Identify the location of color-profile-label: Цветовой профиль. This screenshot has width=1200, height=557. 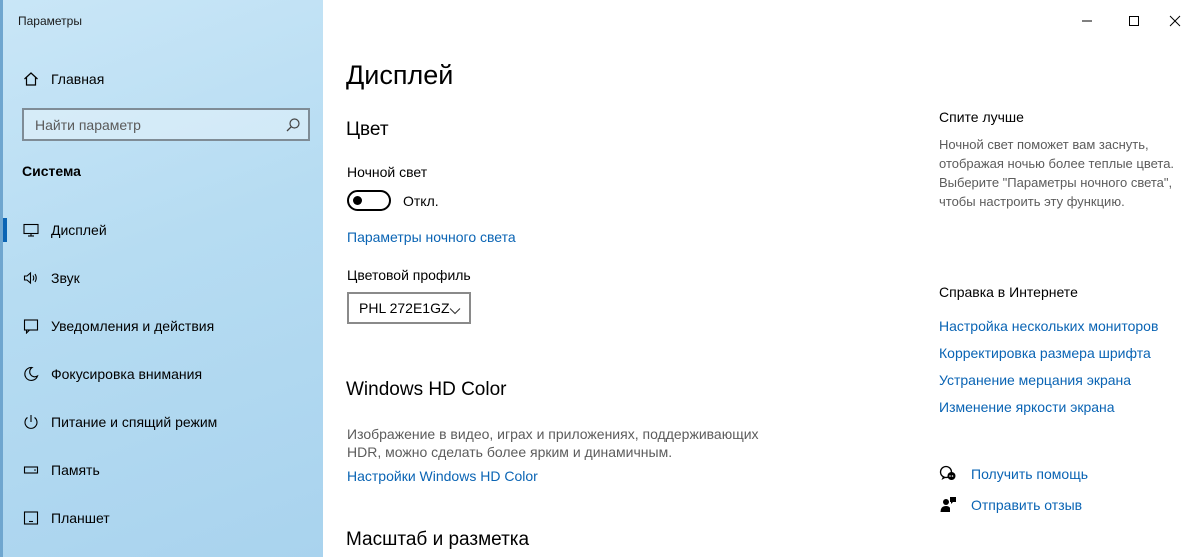
(409, 275).